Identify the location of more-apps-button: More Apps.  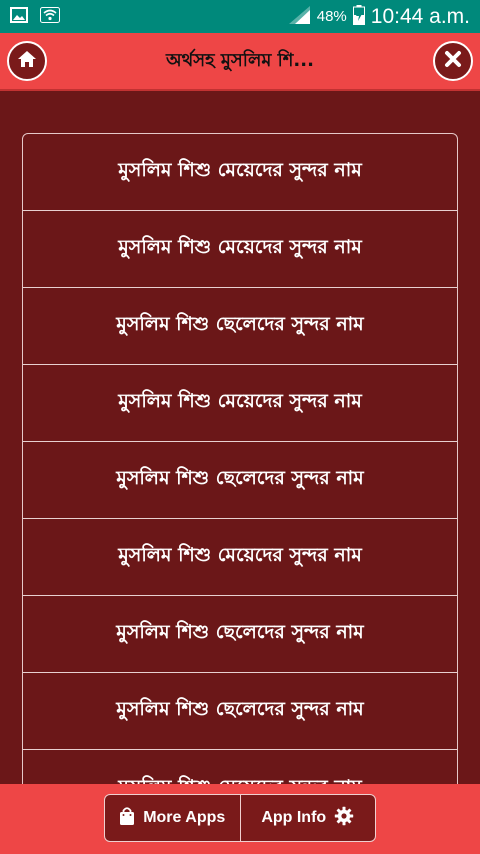
(172, 818).